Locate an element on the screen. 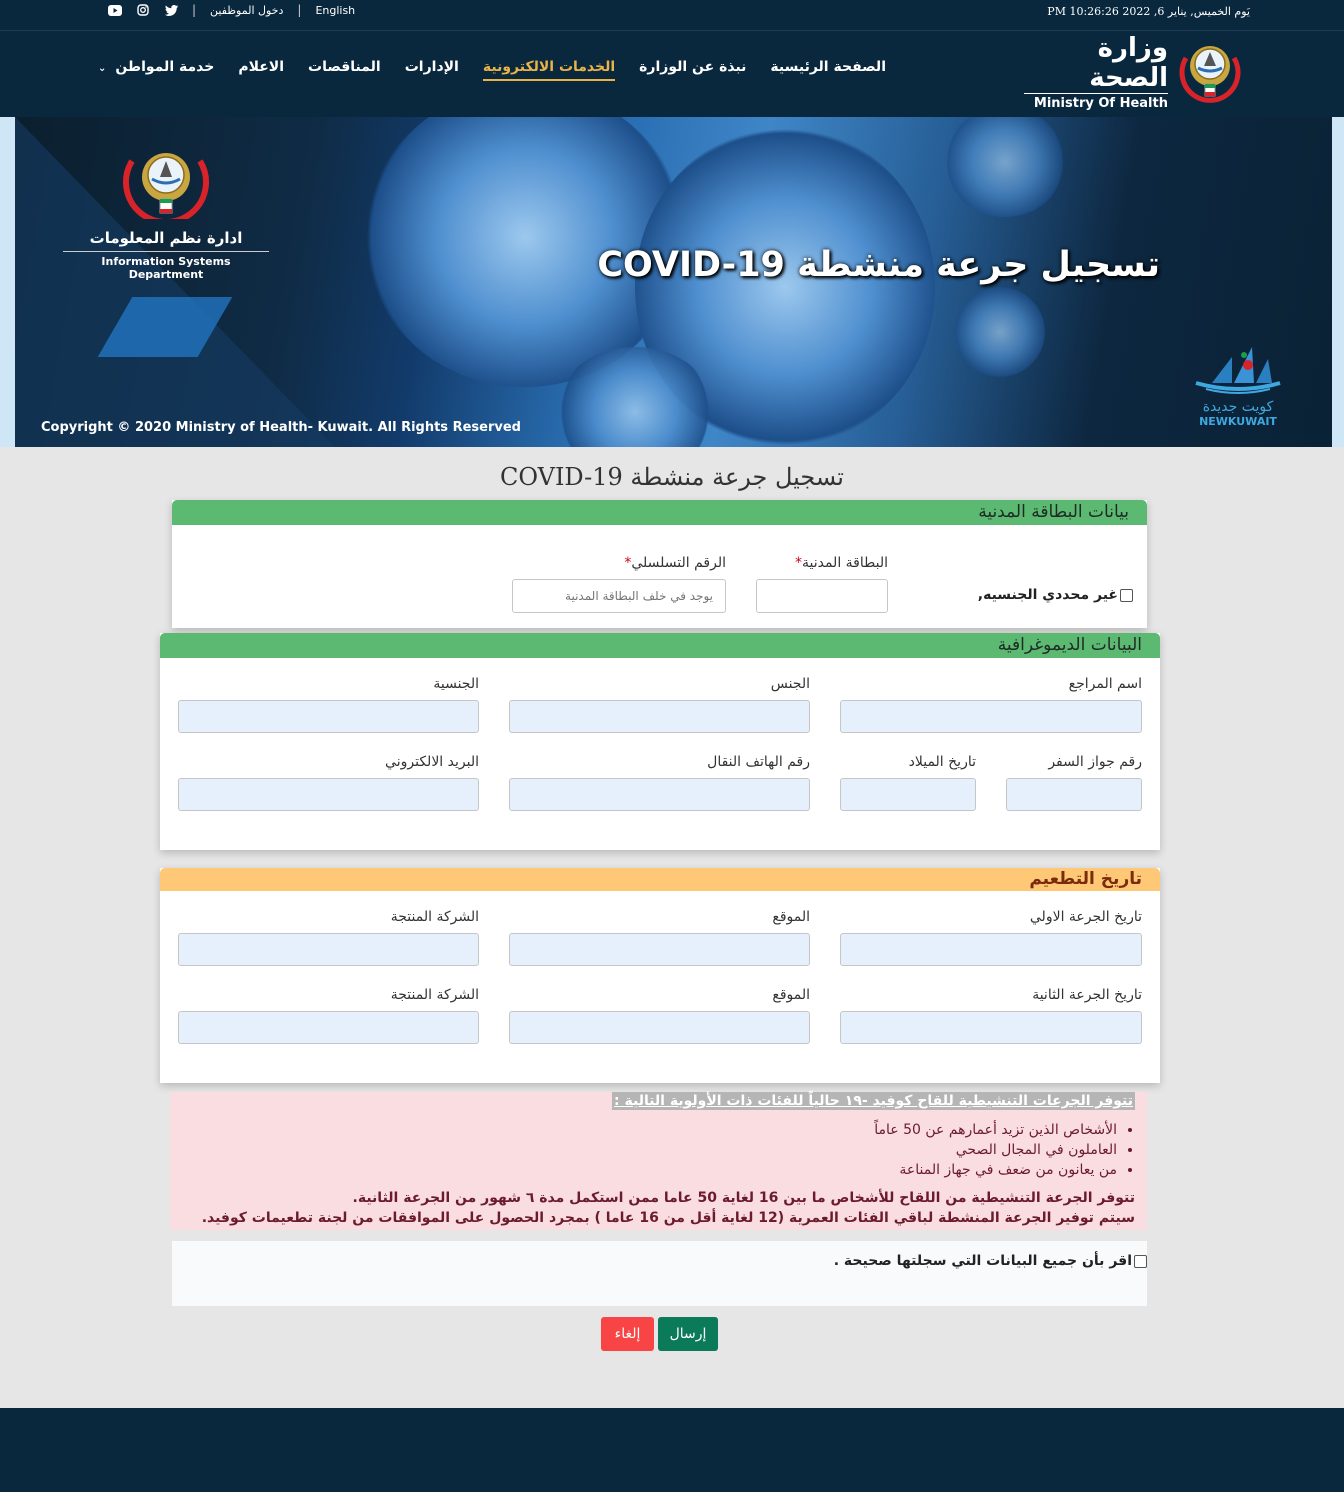  nav-eservices: الخدمات الالكترونية is located at coordinates (549, 70).